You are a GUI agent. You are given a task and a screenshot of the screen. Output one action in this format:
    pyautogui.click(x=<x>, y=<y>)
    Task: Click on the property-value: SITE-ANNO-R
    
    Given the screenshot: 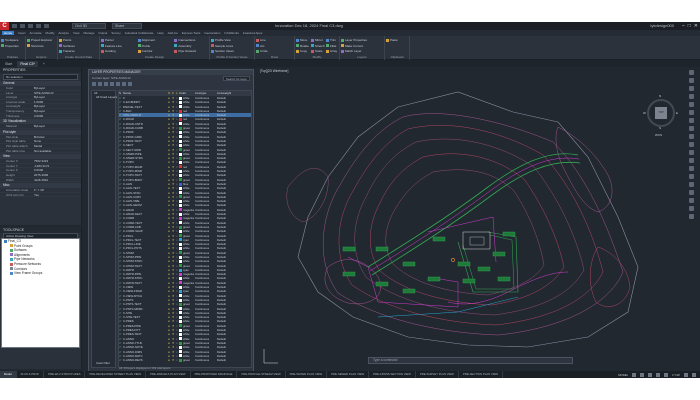 What is the action you would take?
    pyautogui.click(x=57, y=93)
    